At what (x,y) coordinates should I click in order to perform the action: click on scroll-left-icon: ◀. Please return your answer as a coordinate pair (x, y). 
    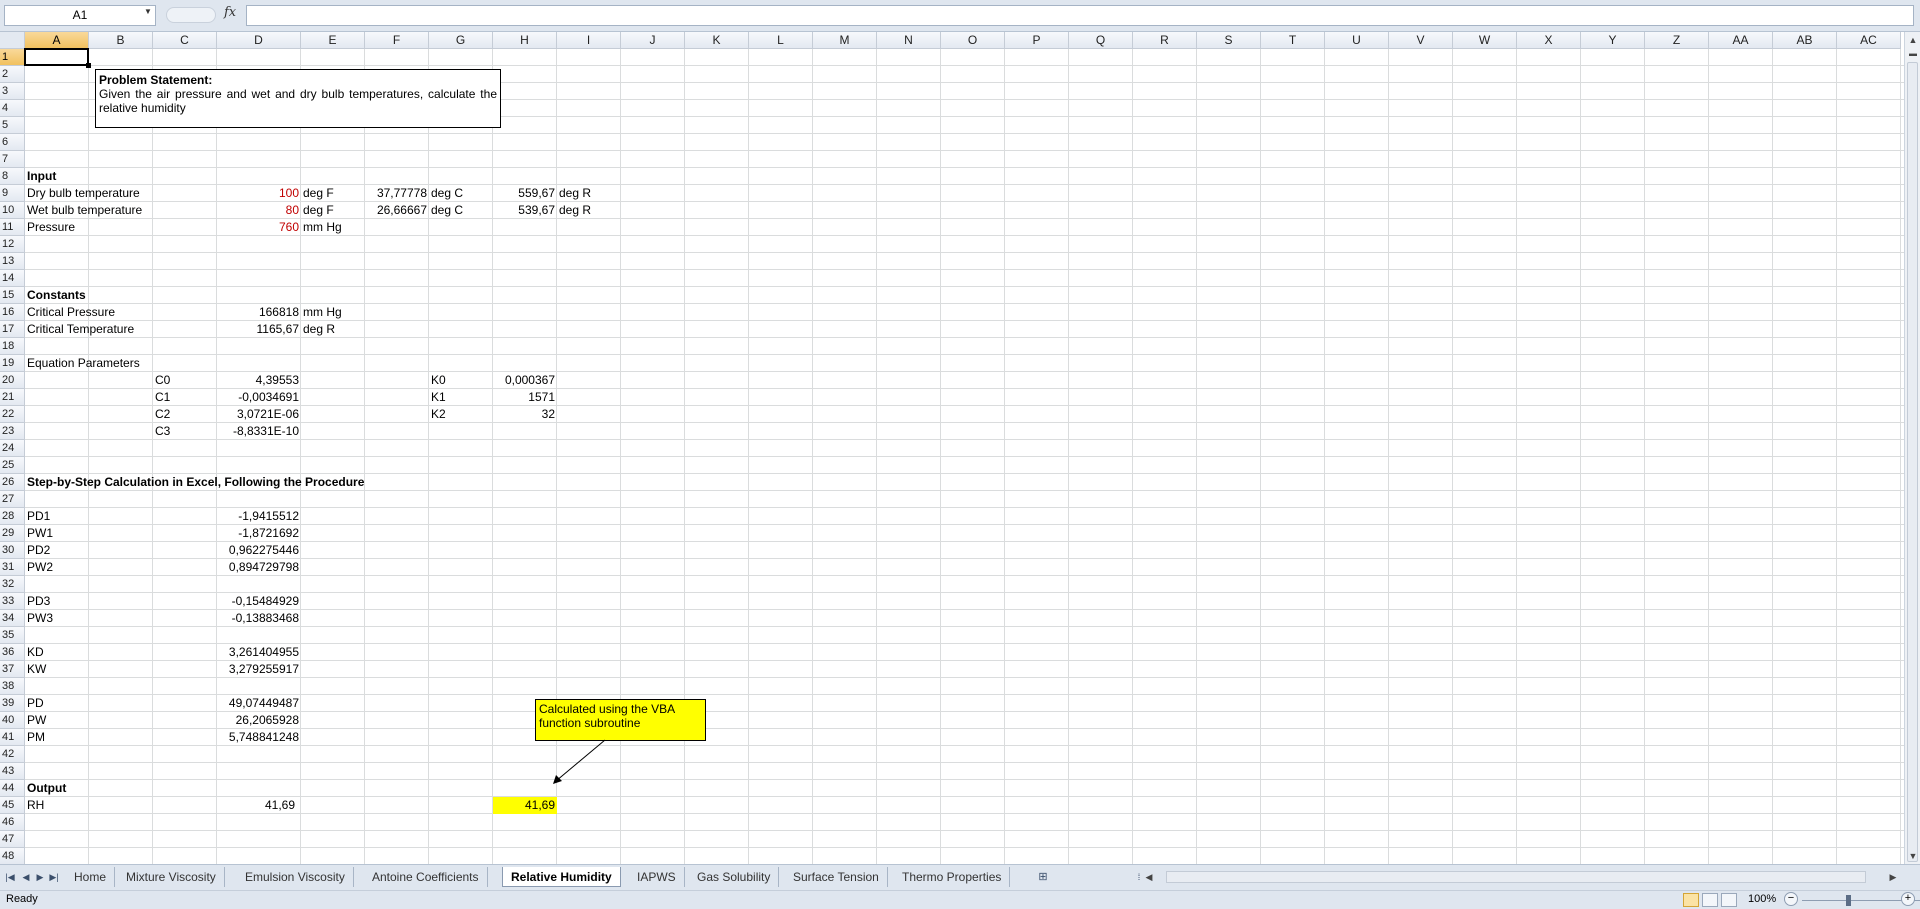
    Looking at the image, I should click on (1149, 877).